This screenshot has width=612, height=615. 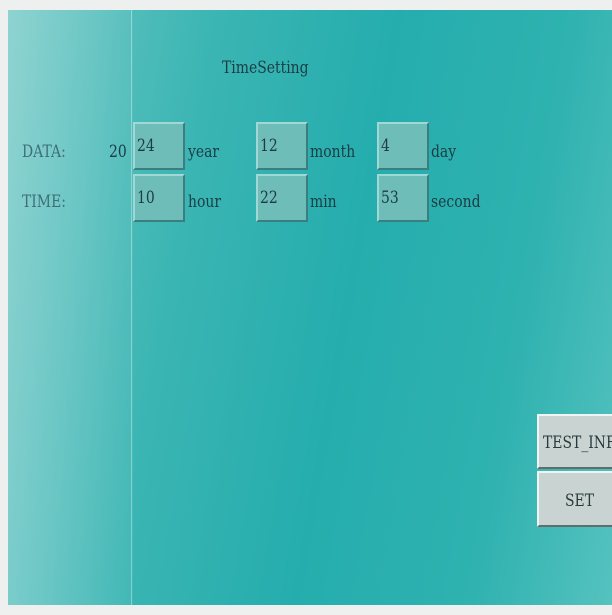 I want to click on day-unit-label: day, so click(x=444, y=152).